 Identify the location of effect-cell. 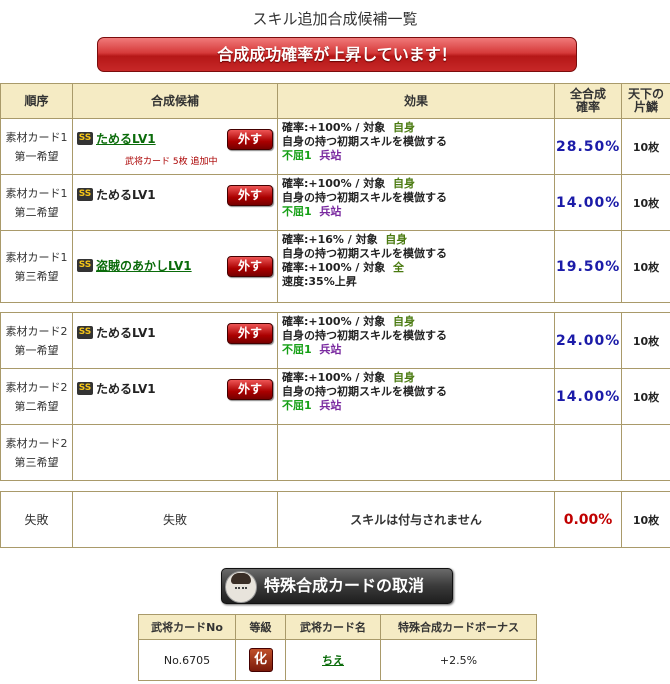
(416, 452).